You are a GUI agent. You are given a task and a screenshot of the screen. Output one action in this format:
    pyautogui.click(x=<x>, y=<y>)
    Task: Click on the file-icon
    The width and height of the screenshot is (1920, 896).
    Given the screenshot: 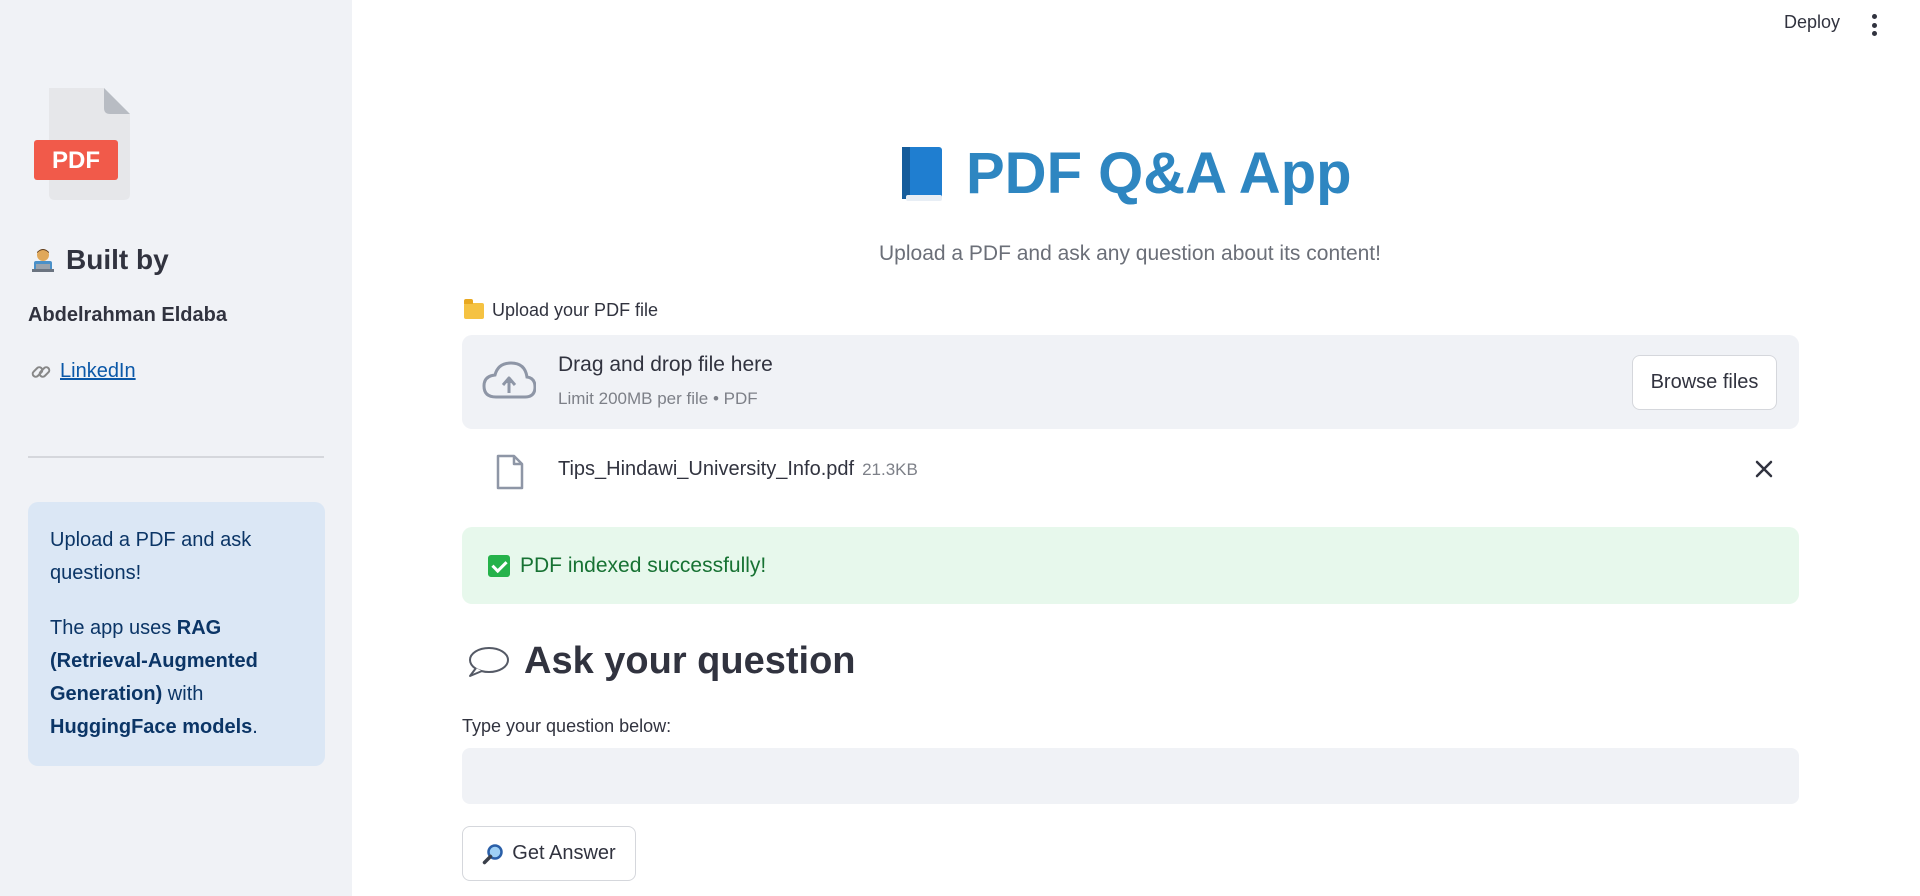 What is the action you would take?
    pyautogui.click(x=510, y=472)
    